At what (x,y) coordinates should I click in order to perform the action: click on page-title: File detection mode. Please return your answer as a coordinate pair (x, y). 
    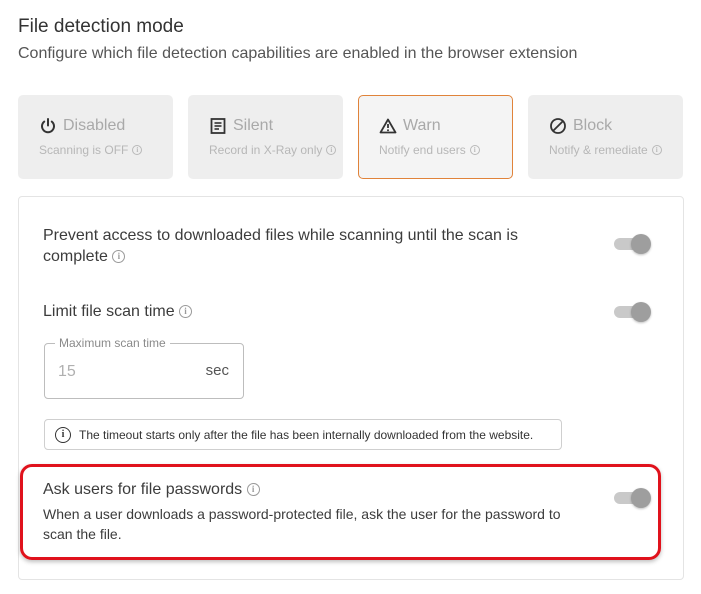
    Looking at the image, I should click on (101, 26).